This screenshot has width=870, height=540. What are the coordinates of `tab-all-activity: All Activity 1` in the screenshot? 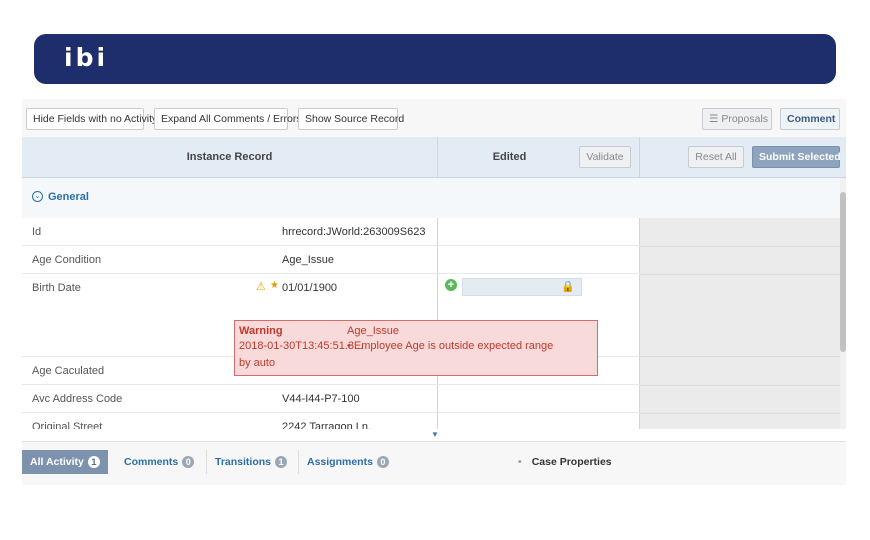 It's located at (65, 462).